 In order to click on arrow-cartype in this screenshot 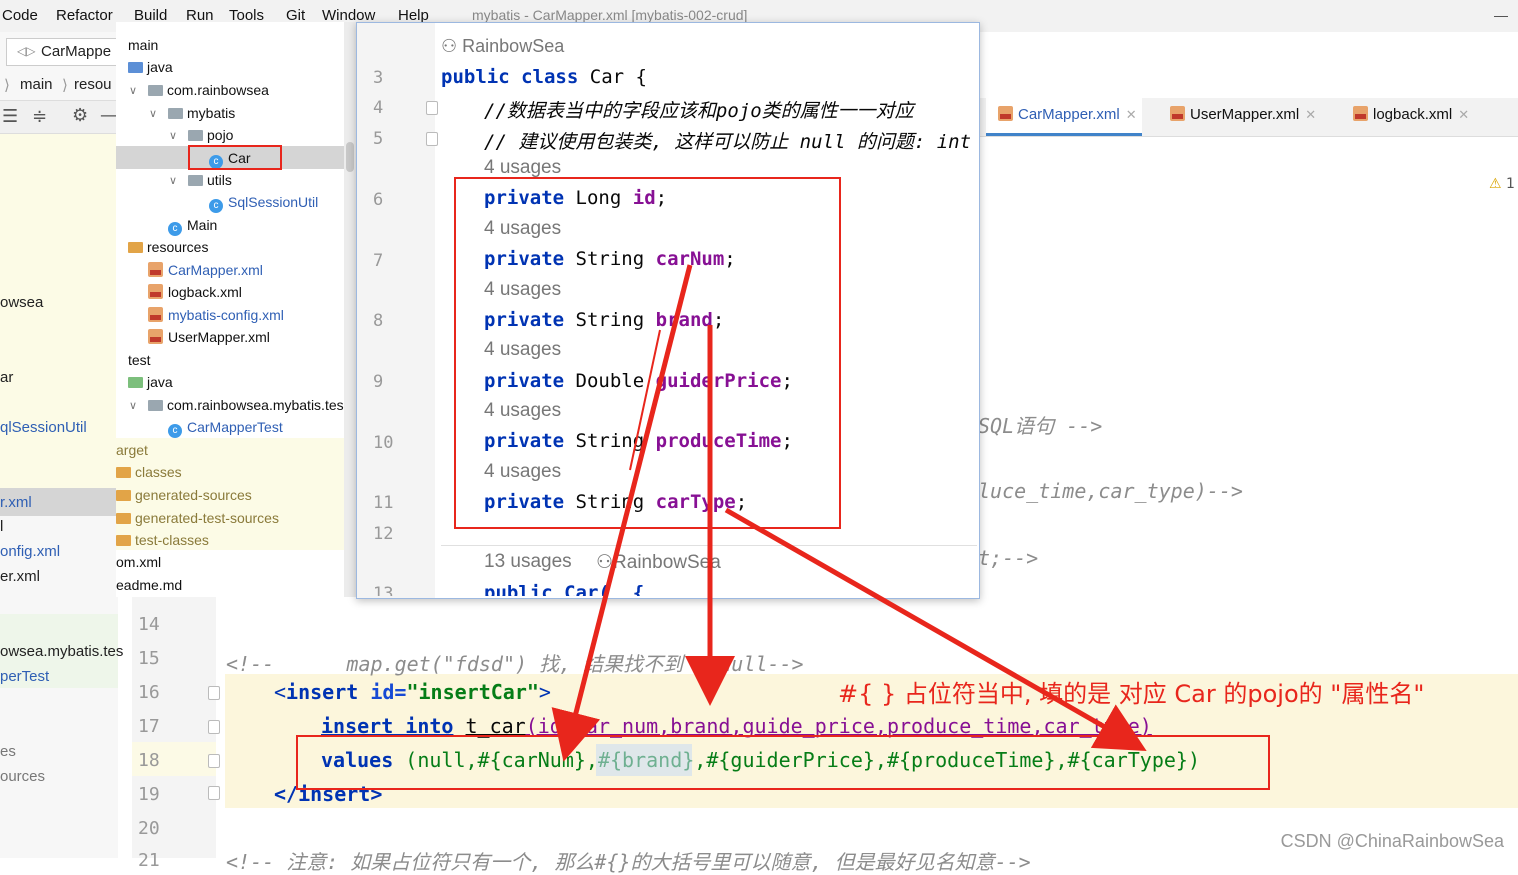, I will do `click(935, 629)`.